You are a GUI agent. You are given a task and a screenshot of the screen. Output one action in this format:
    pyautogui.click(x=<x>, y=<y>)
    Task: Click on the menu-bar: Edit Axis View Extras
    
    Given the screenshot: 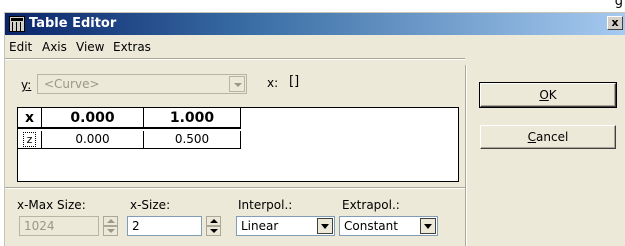 What is the action you would take?
    pyautogui.click(x=315, y=47)
    